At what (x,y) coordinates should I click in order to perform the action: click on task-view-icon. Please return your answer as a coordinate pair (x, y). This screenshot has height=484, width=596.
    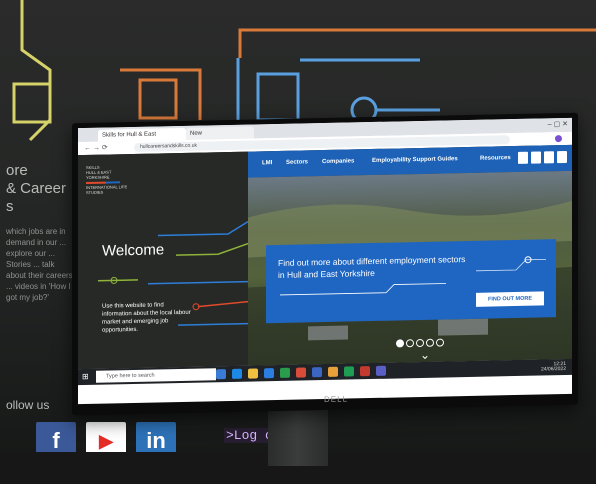
    Looking at the image, I should click on (221, 374).